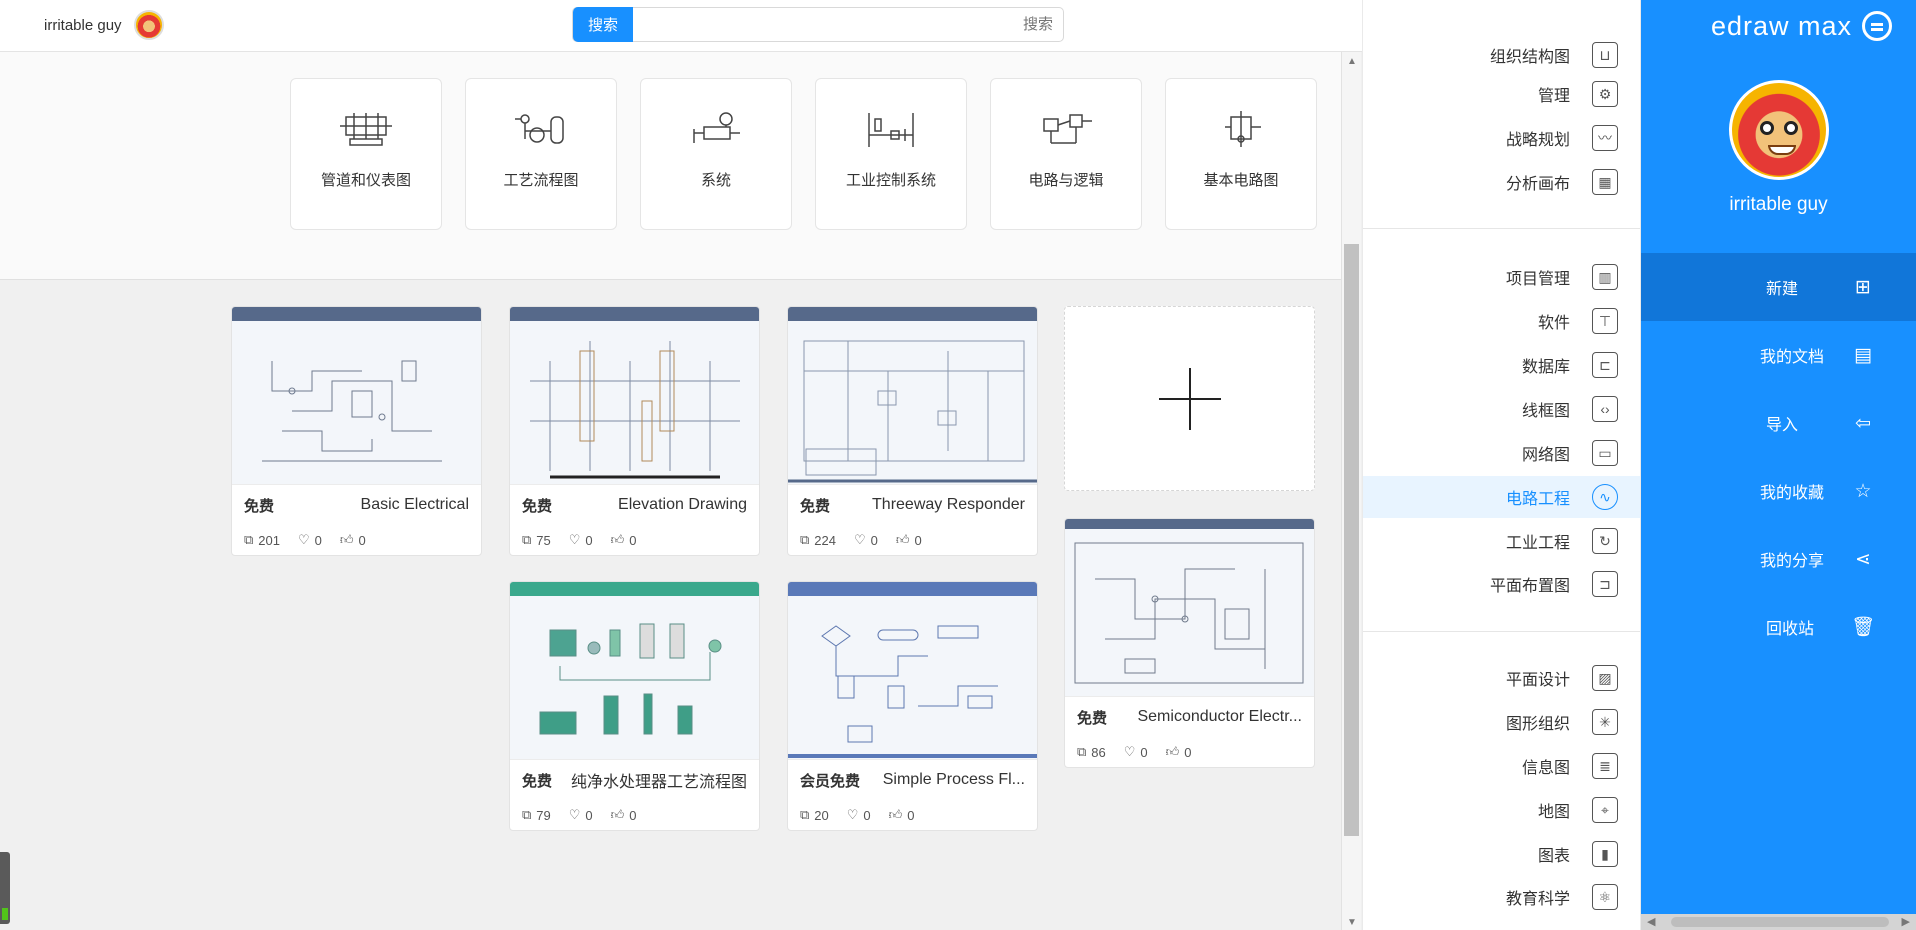  What do you see at coordinates (1778, 355) in the screenshot?
I see `nav-item-my-documents: 我的文档 ▤` at bounding box center [1778, 355].